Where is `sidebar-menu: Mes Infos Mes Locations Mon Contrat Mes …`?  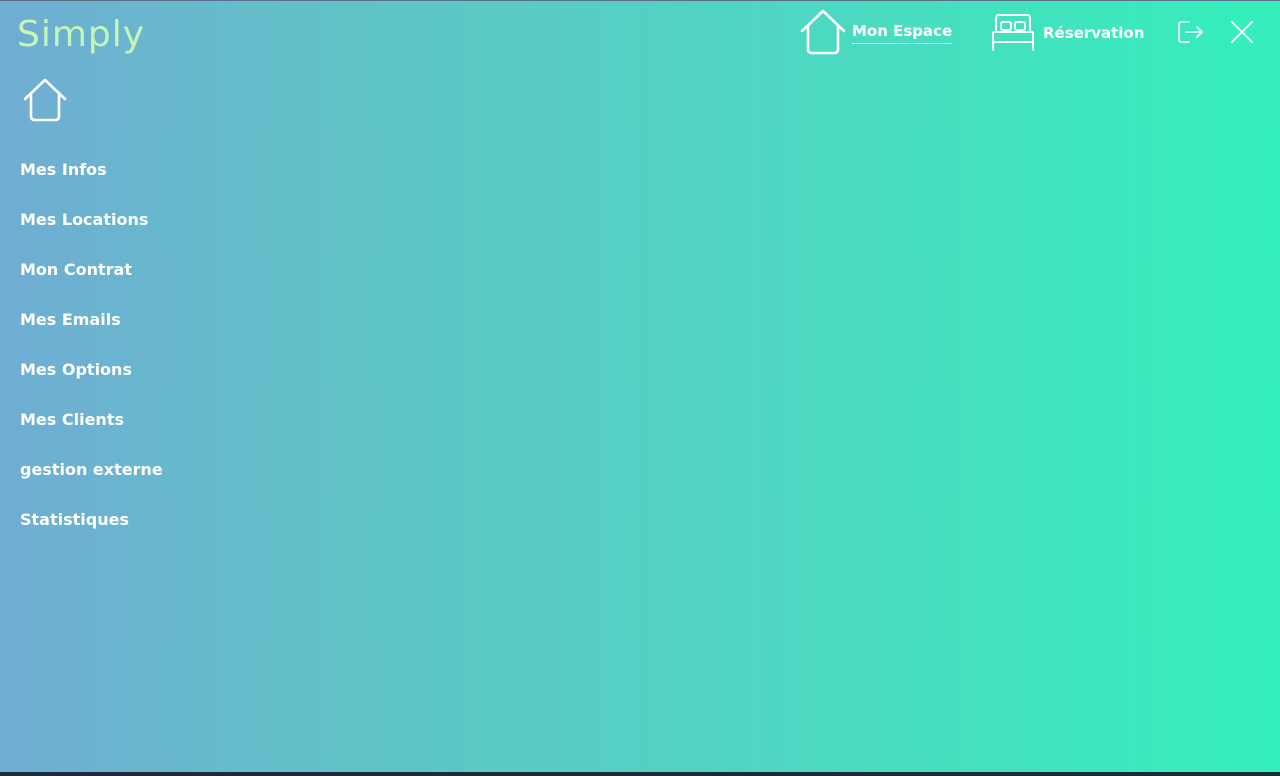 sidebar-menu: Mes Infos Mes Locations Mon Contrat Mes … is located at coordinates (91, 359).